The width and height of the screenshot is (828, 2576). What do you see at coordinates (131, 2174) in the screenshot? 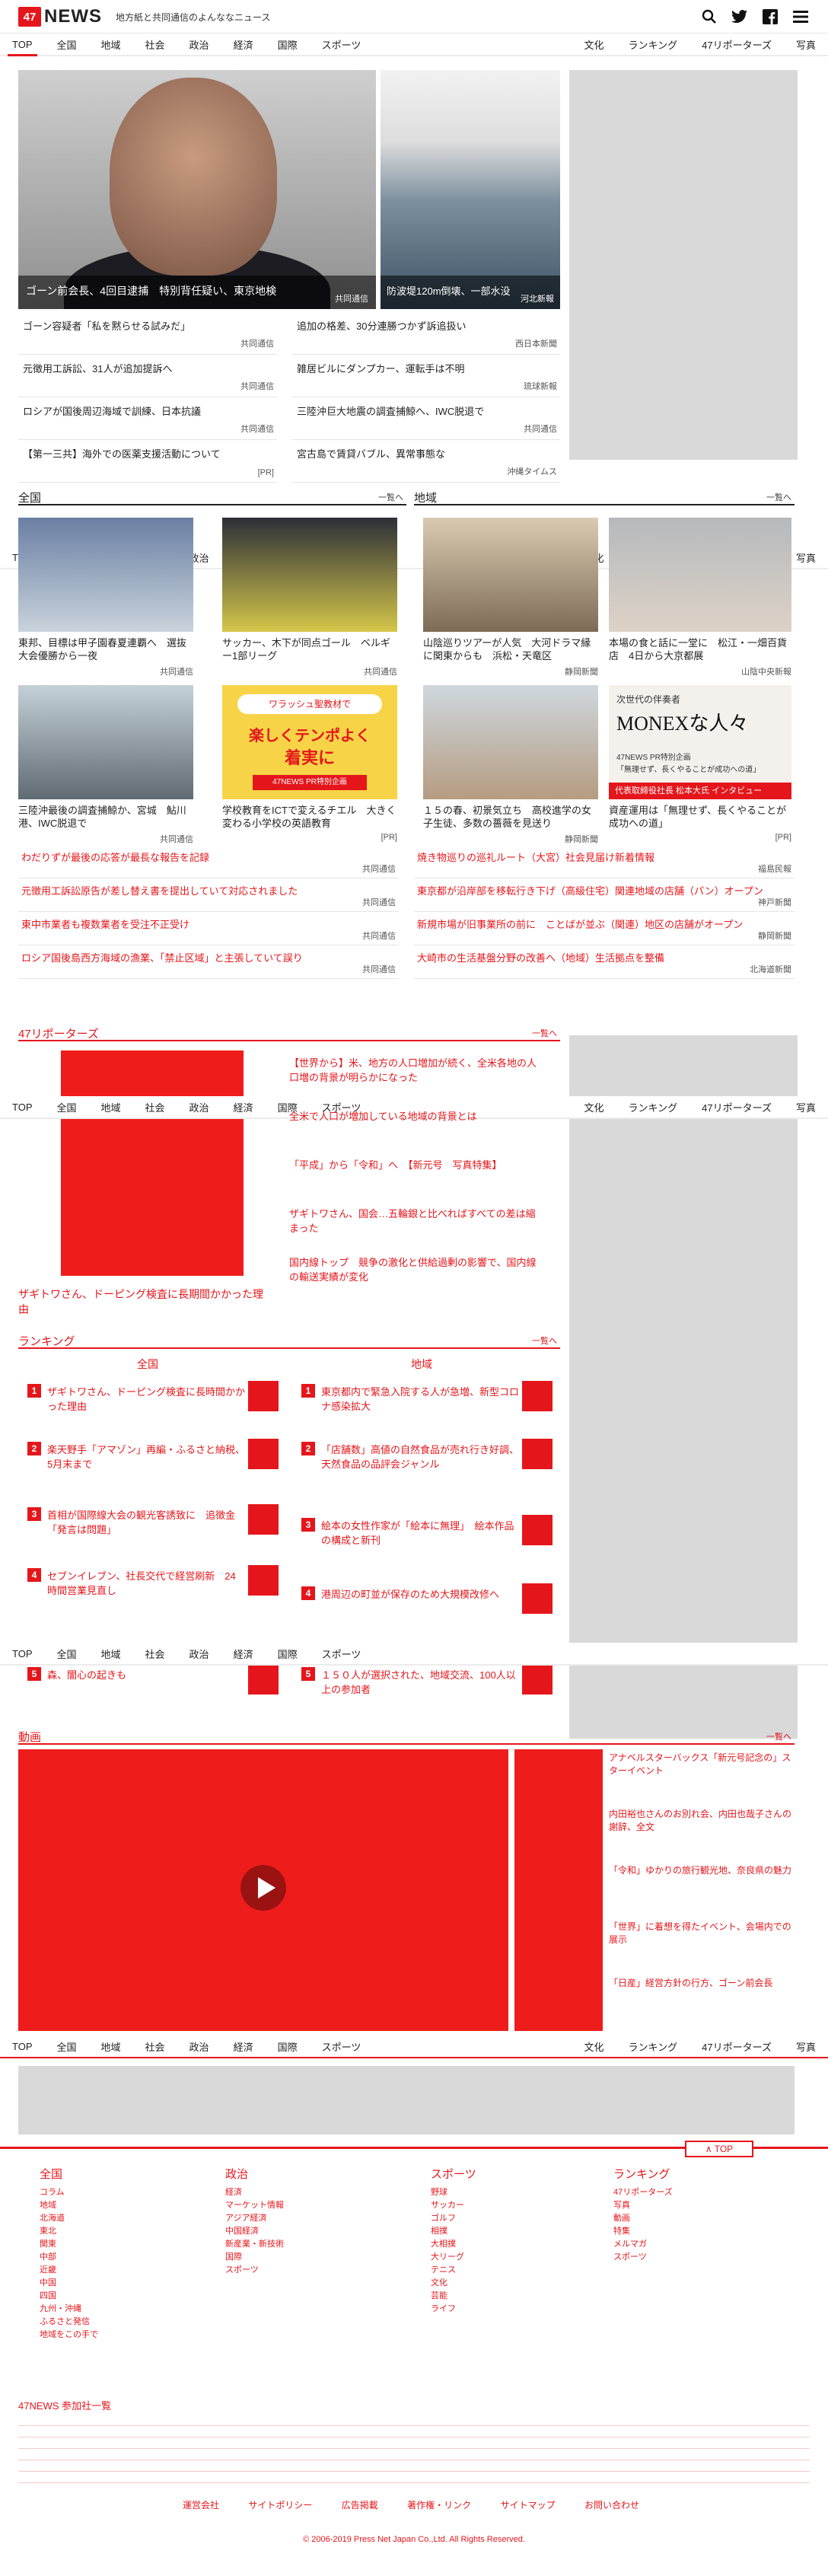
I see `footer-column-head: 全国` at bounding box center [131, 2174].